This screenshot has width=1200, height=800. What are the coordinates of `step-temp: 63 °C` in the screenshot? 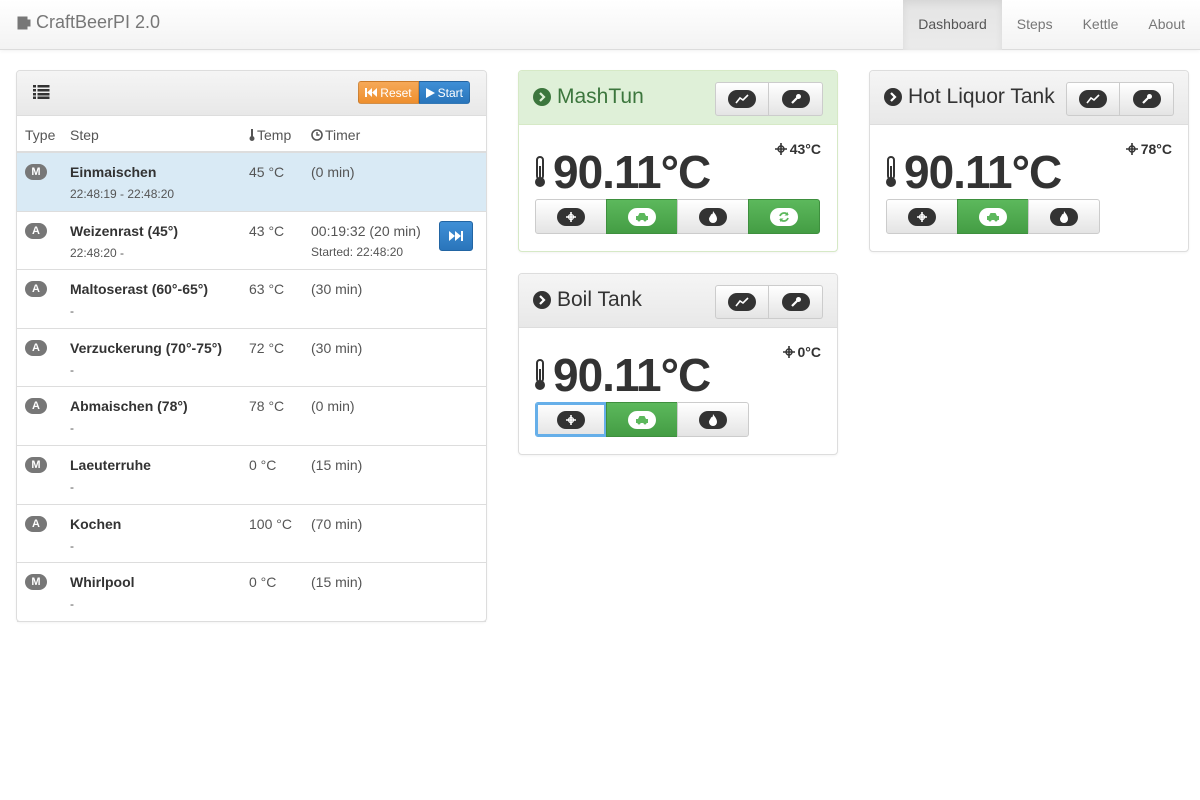 It's located at (267, 289).